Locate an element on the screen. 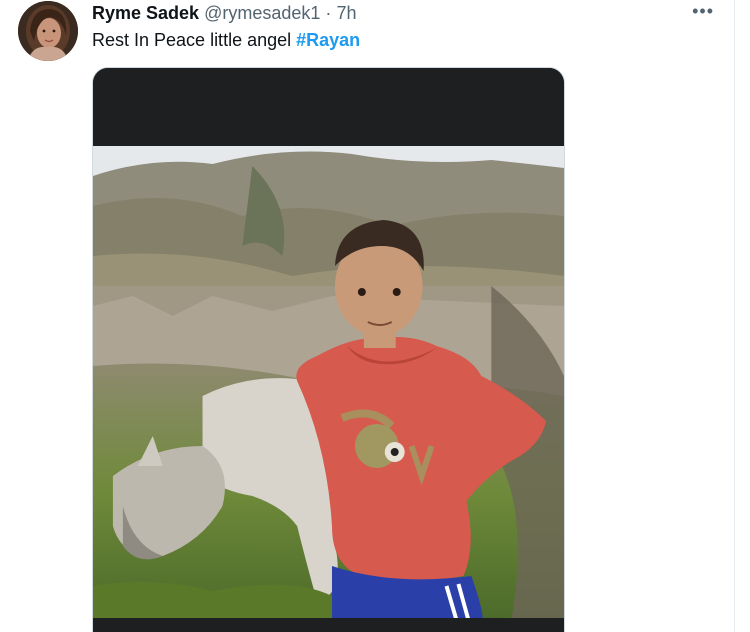 This screenshot has width=750, height=632. avatar is located at coordinates (48, 31).